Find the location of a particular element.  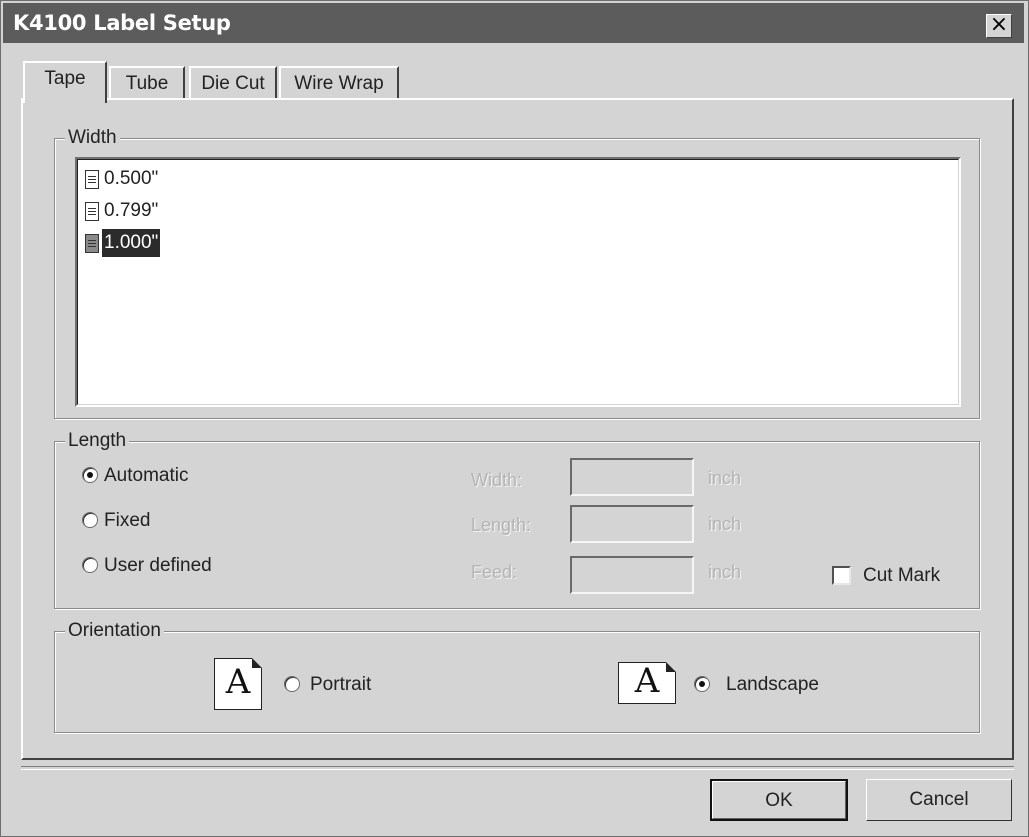

tab-tape: Tape is located at coordinates (65, 82).